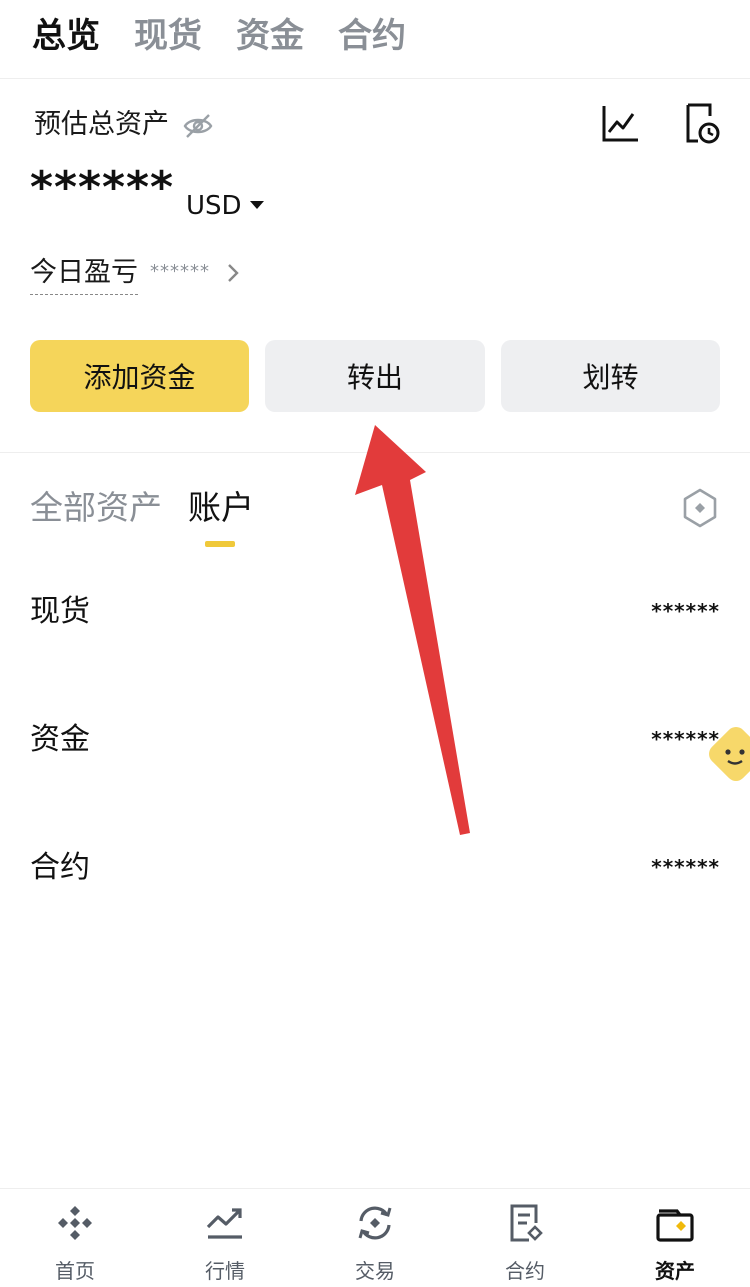 The image size is (750, 1287). What do you see at coordinates (60, 612) in the screenshot?
I see `account-row-spot-label: 现货` at bounding box center [60, 612].